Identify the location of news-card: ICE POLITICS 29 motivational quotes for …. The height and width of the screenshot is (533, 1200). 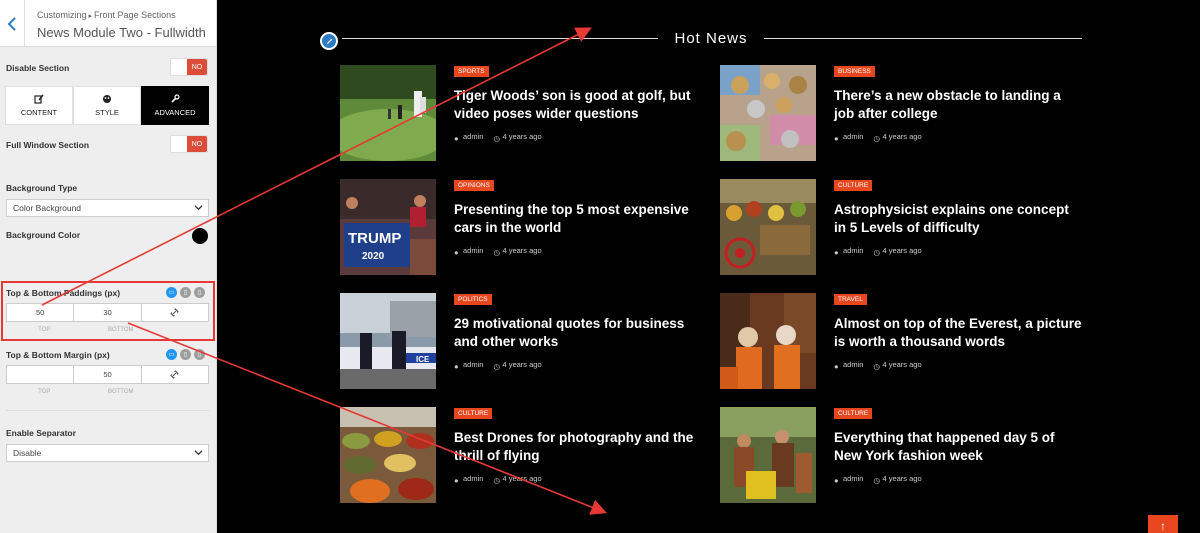
(520, 341).